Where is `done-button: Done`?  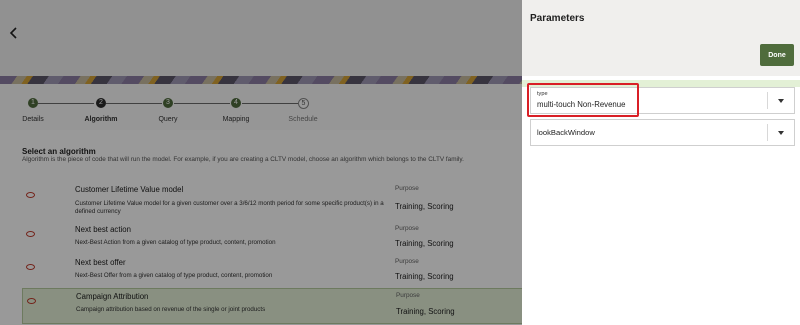
done-button: Done is located at coordinates (777, 55).